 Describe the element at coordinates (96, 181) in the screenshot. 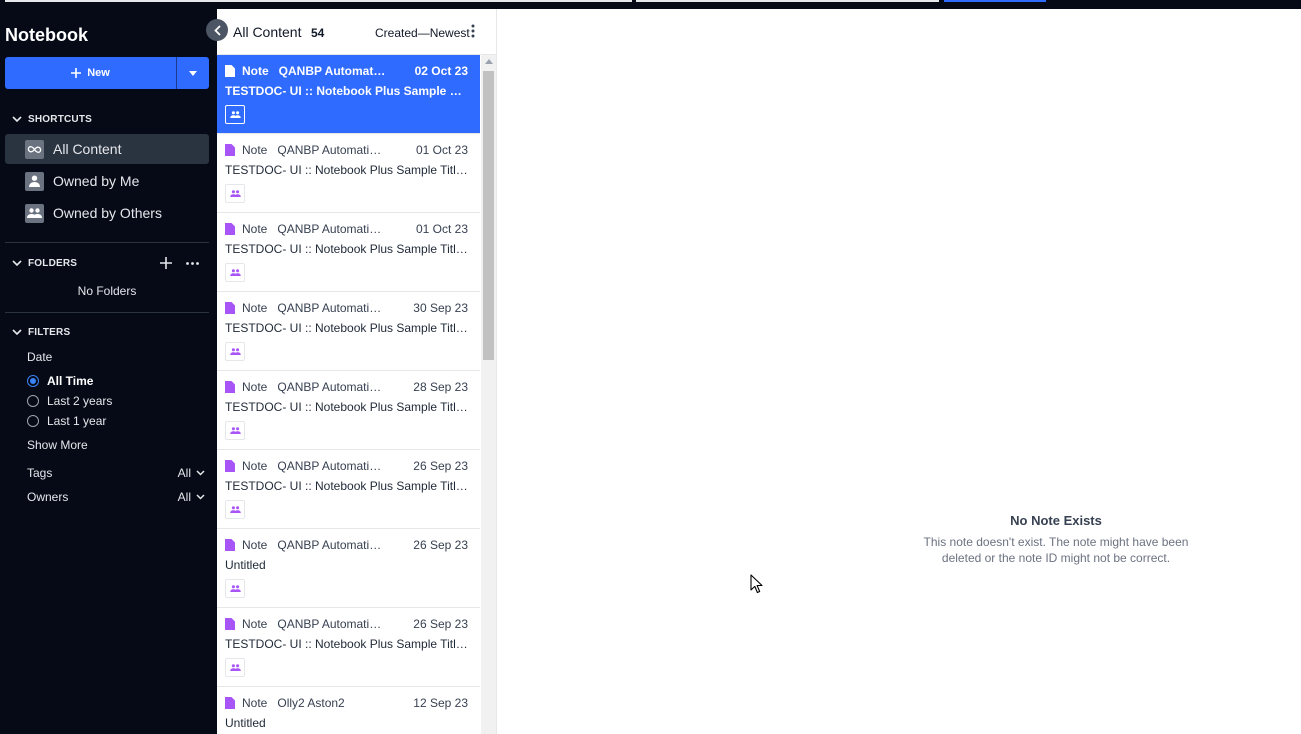

I see `shortcut-label: Owned by Me` at that location.